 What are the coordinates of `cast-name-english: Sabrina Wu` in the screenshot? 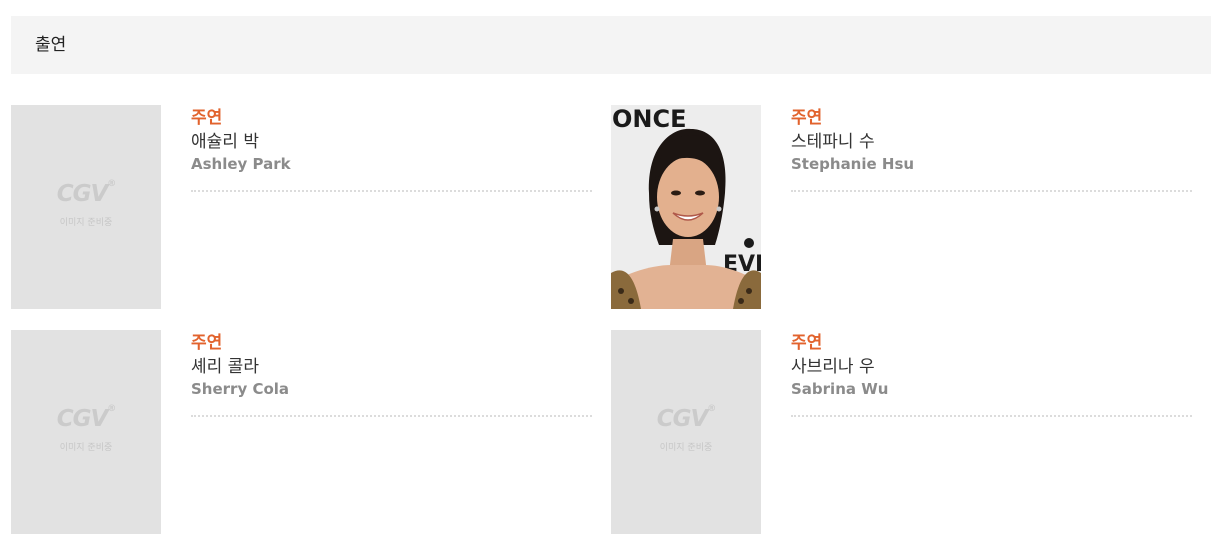 It's located at (991, 389).